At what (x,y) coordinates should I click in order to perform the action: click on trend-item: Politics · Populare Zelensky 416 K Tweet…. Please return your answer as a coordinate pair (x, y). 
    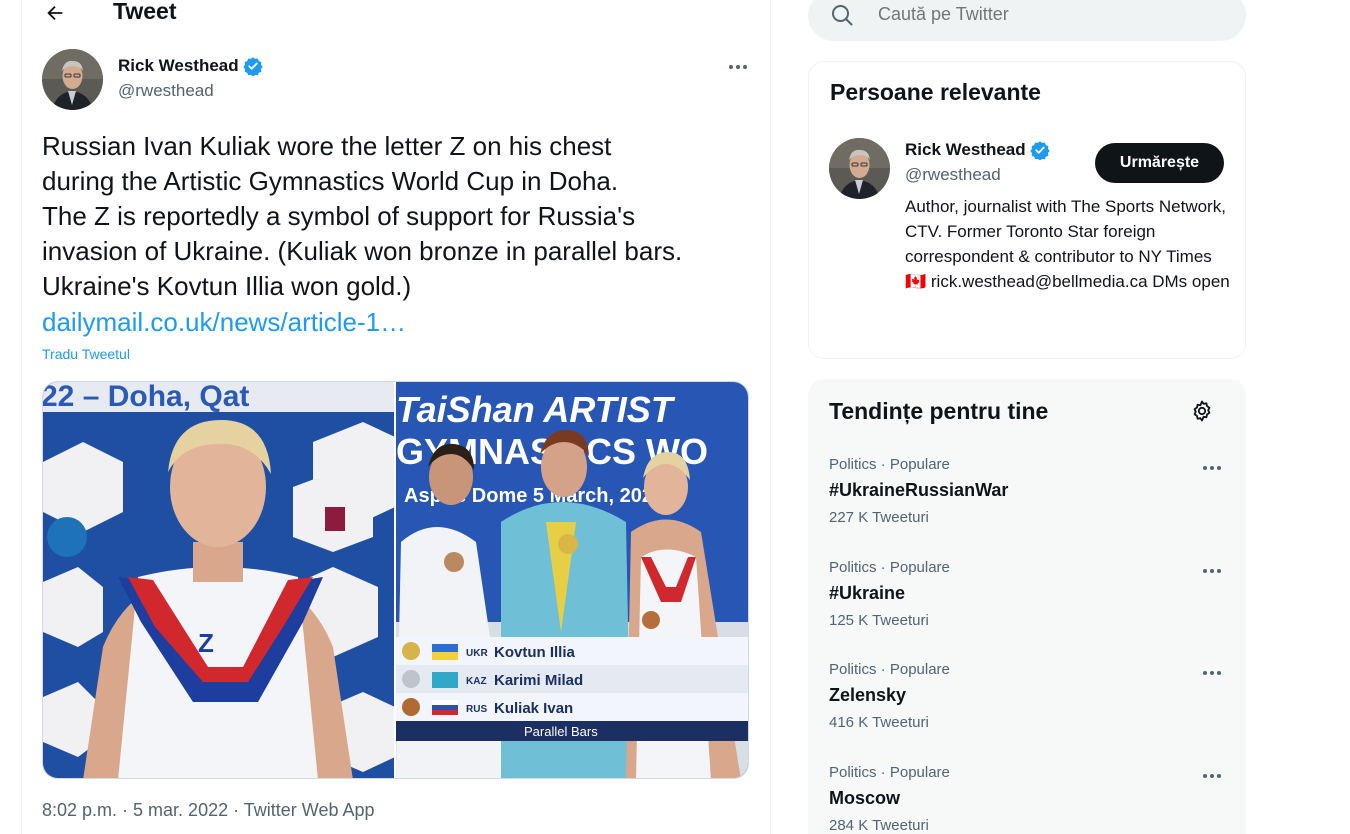
    Looking at the image, I should click on (1027, 711).